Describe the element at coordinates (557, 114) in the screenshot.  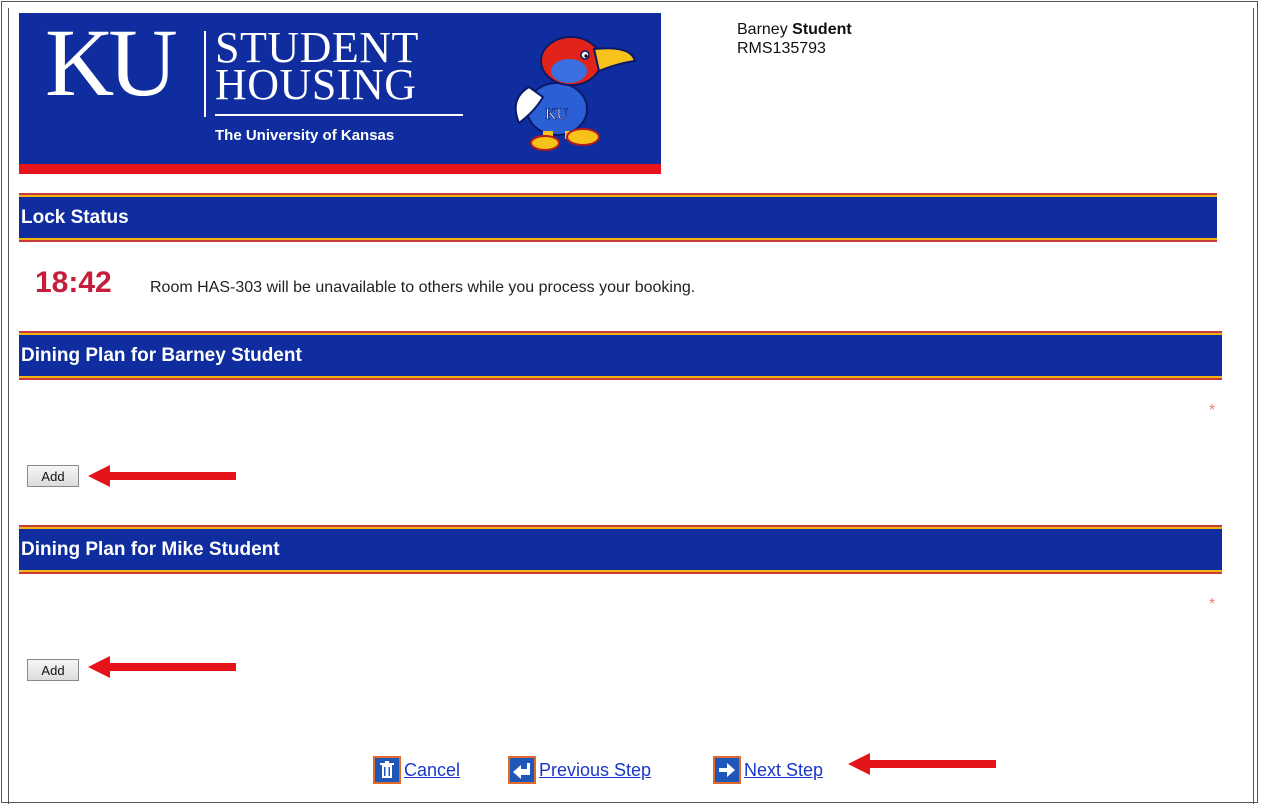
I see `mascot-ku-text: KU` at that location.